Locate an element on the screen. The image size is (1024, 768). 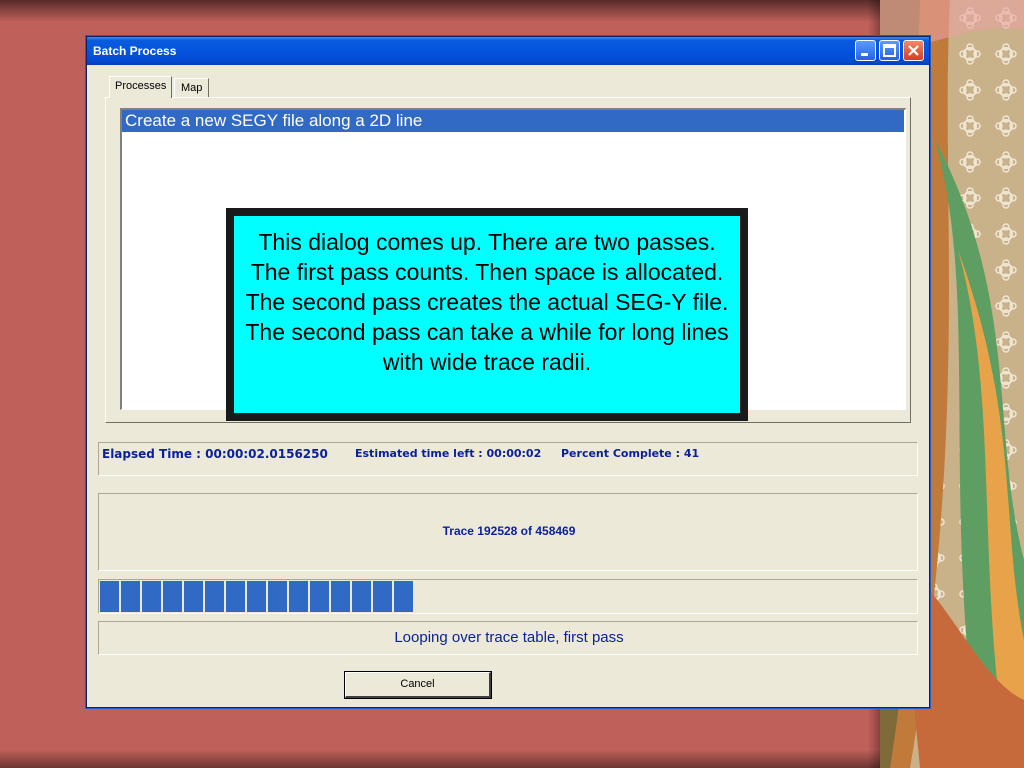
progress-bar is located at coordinates (508, 596).